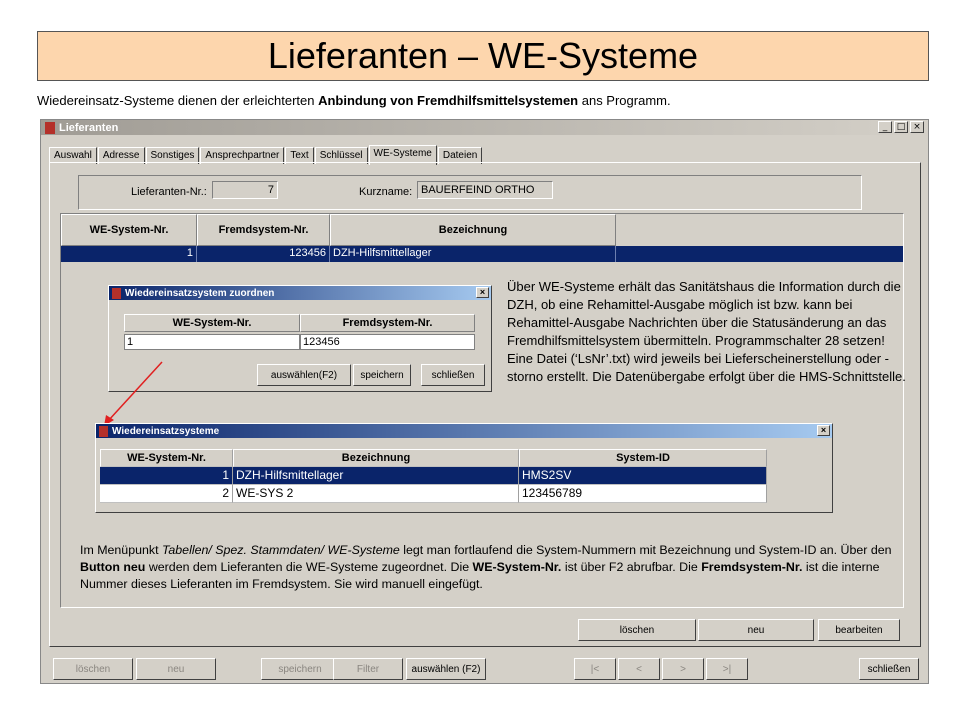 The height and width of the screenshot is (720, 960). I want to click on delete-button: löschen, so click(637, 630).